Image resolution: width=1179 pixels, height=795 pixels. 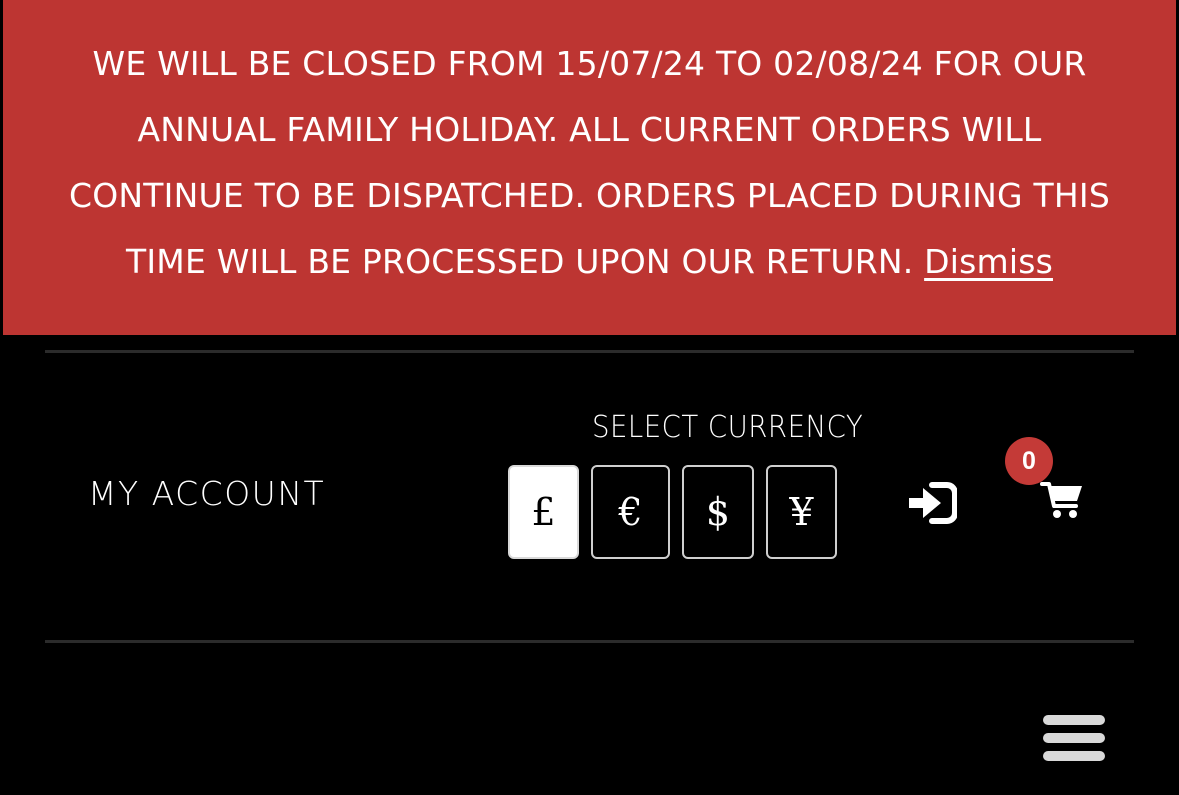 I want to click on shopping-cart-icon, so click(x=1062, y=498).